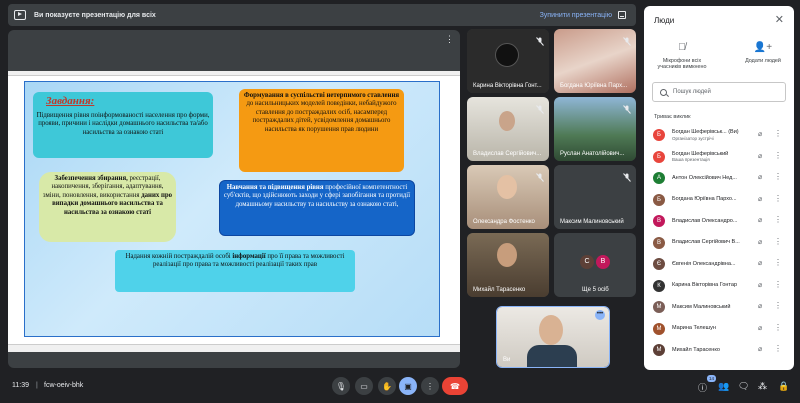  What do you see at coordinates (779, 19) in the screenshot?
I see `close-icon: ✕` at bounding box center [779, 19].